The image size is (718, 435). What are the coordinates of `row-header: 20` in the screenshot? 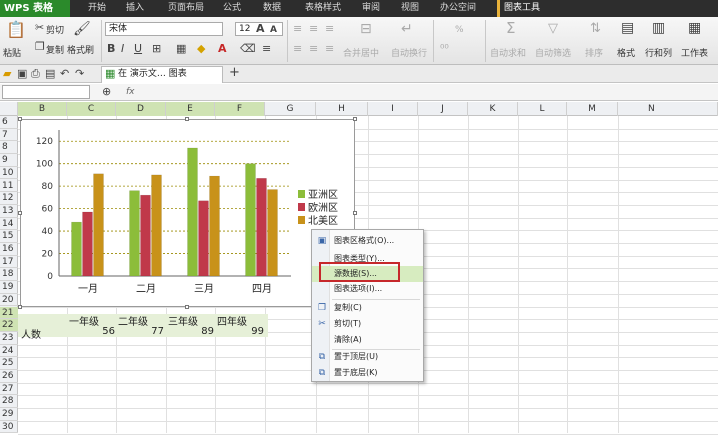 It's located at (9, 300).